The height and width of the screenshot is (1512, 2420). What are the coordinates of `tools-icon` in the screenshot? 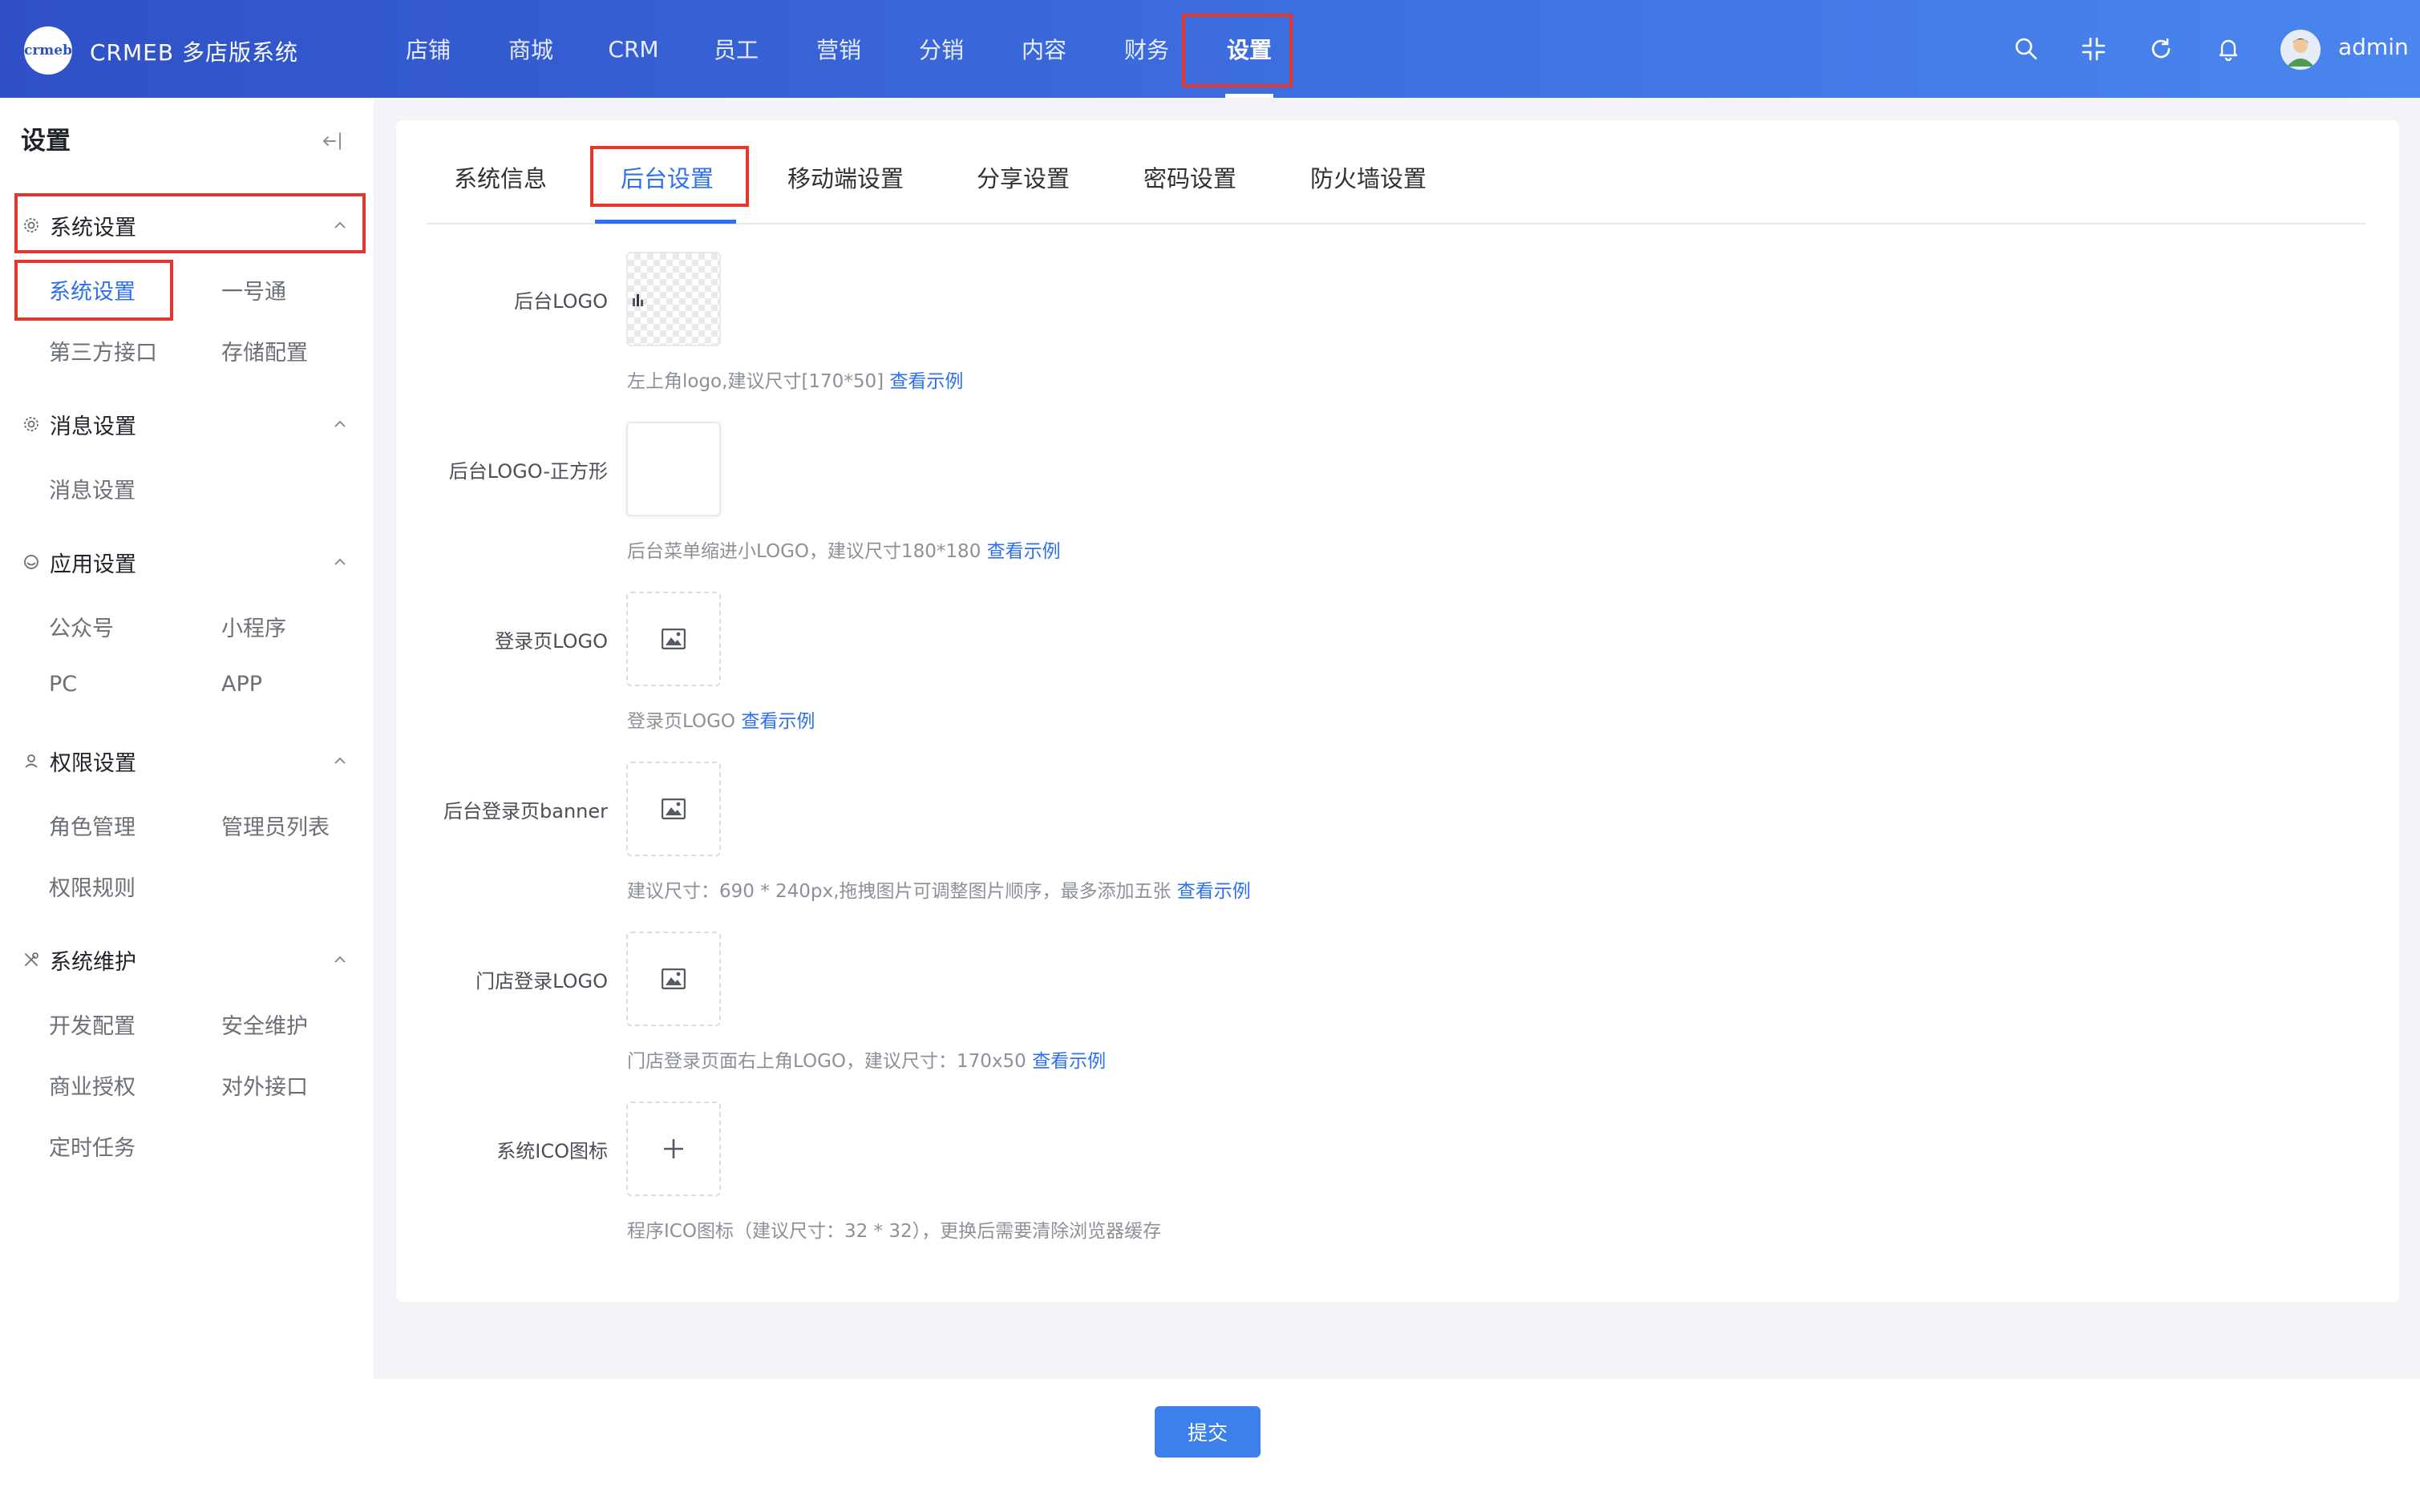 It's located at (32, 960).